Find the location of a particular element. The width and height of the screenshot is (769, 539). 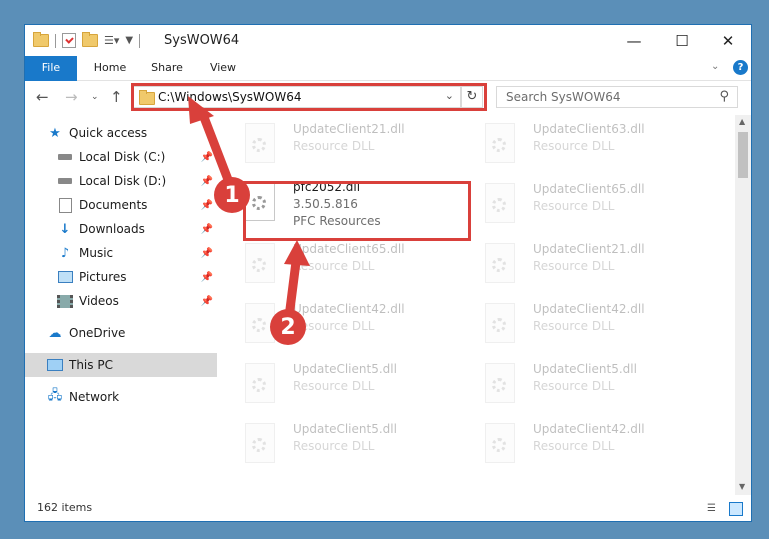

annotation-arrows is located at coordinates (249, 213).